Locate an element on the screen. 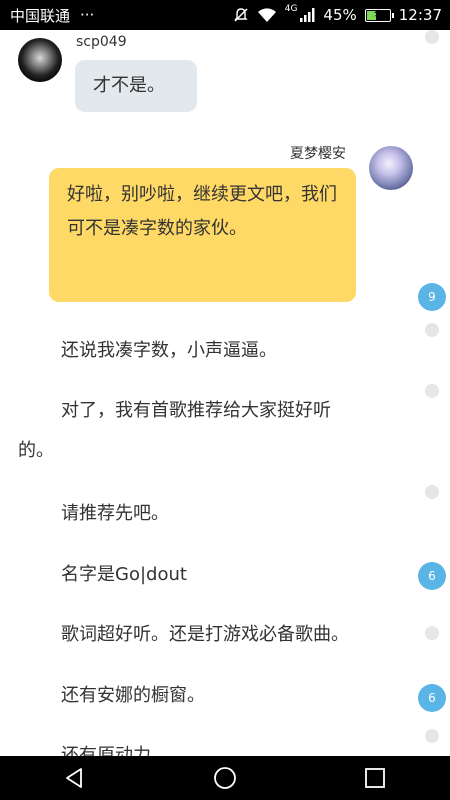  message-text-left: 才不是。 is located at coordinates (129, 85).